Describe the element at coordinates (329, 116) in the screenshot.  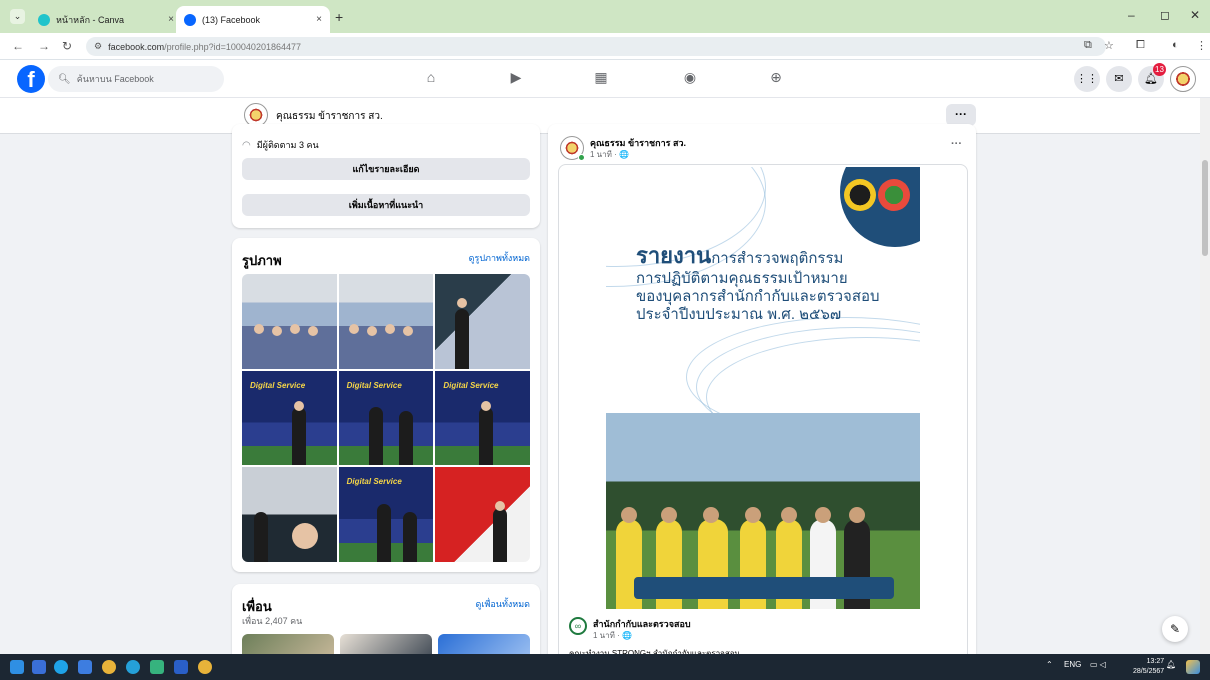
I see `profile-name: คุณธรรม ข้าราชการ สว.` at that location.